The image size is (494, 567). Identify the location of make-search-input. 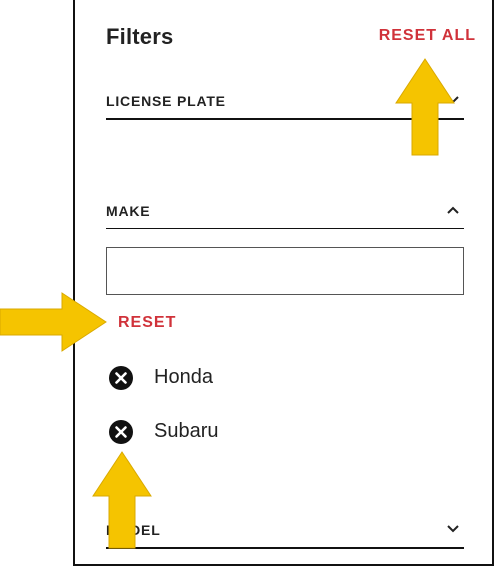
(285, 271).